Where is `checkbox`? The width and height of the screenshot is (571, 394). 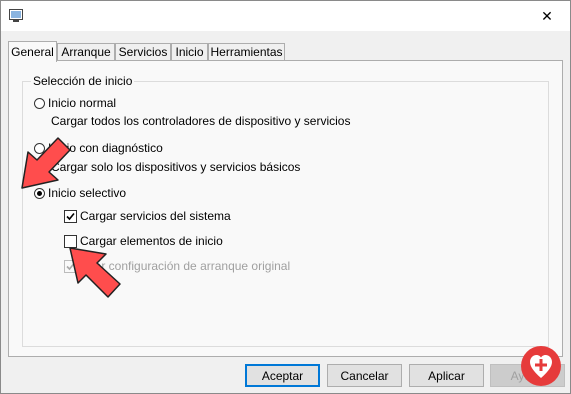 checkbox is located at coordinates (70, 216).